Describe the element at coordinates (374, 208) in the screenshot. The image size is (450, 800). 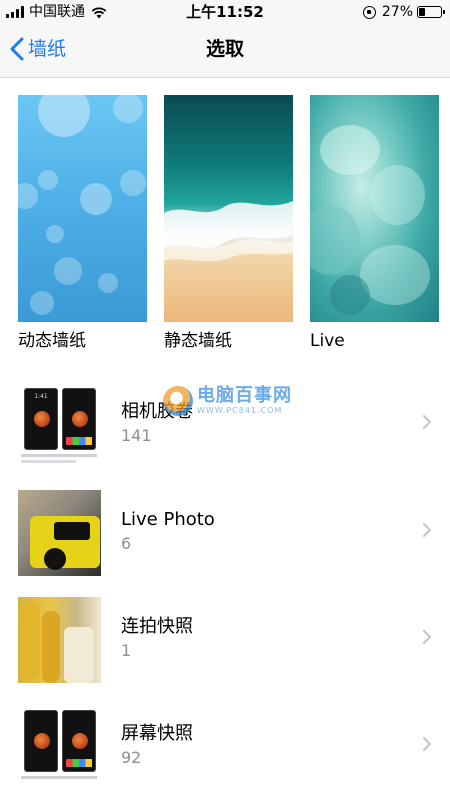
I see `live-wallpaper-tile` at that location.